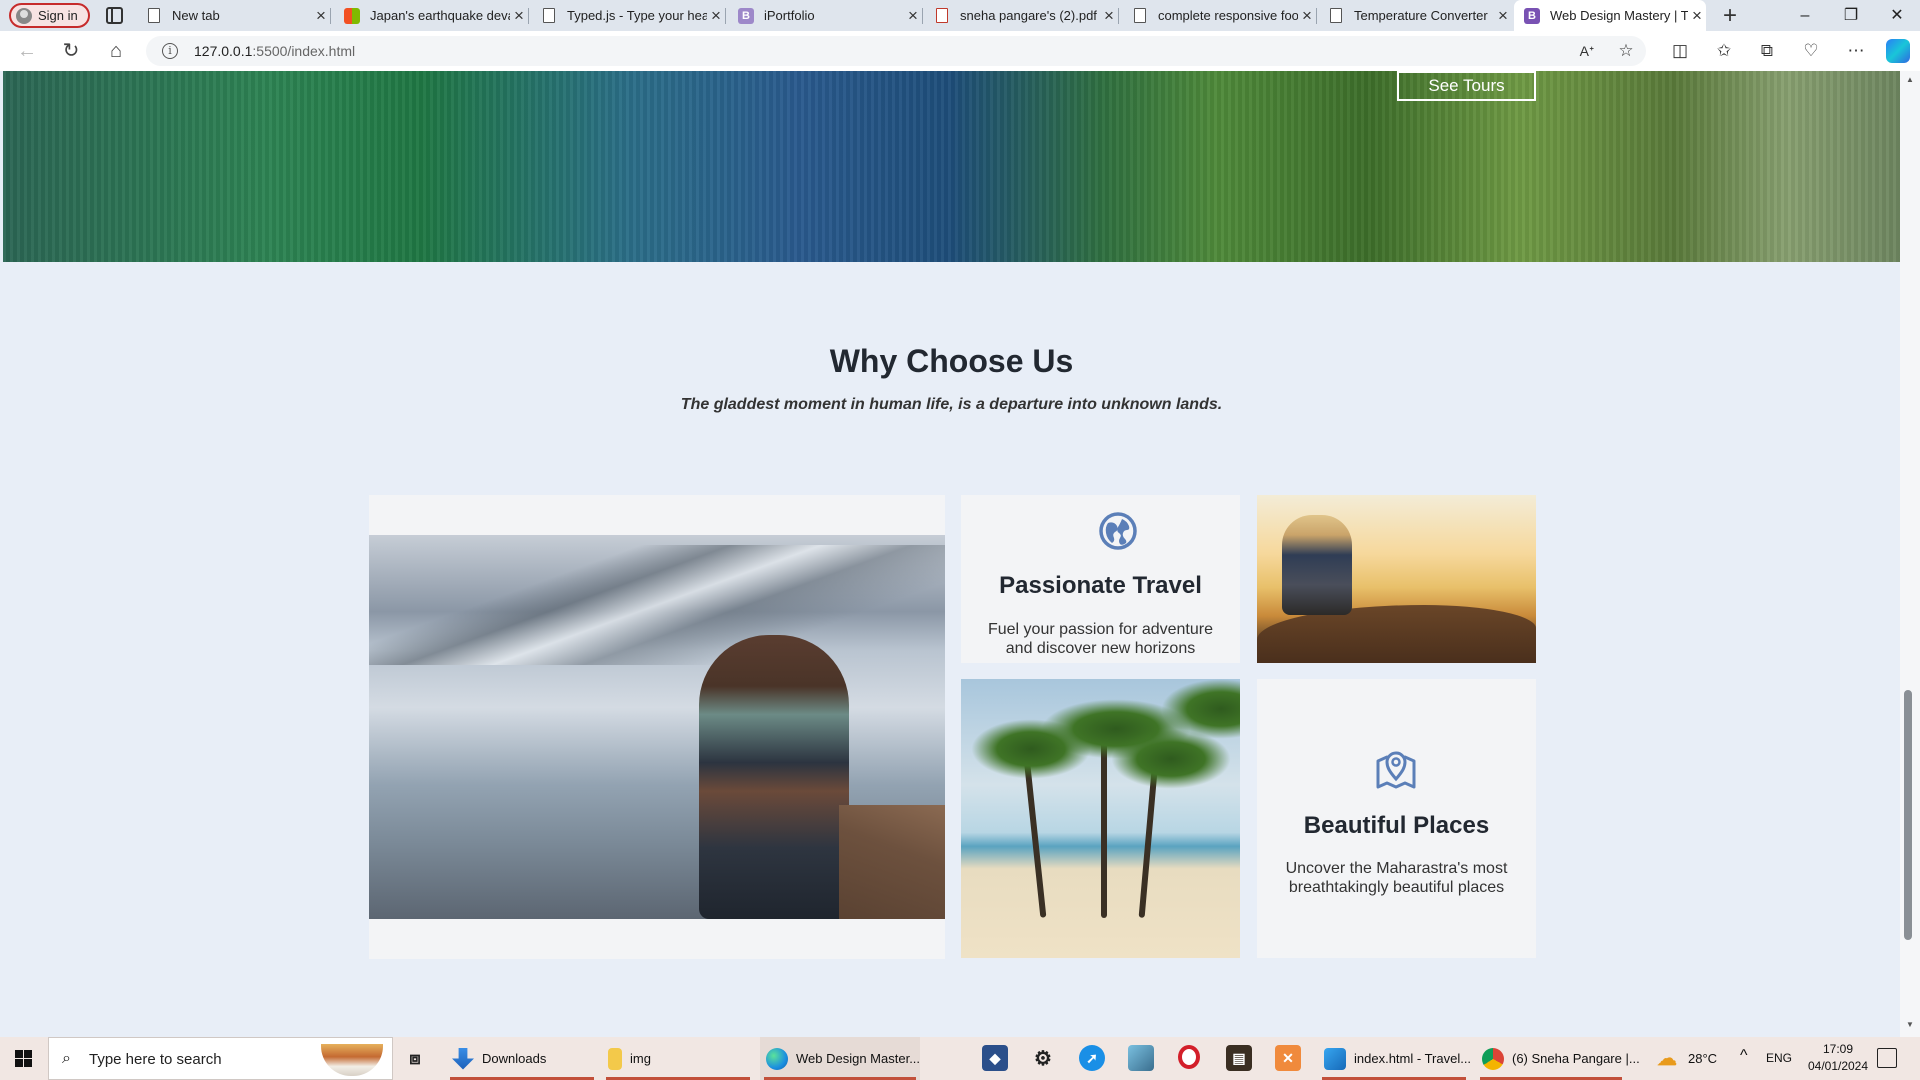  Describe the element at coordinates (514, 1058) in the screenshot. I see `taskbar-app-label: Downloads` at that location.